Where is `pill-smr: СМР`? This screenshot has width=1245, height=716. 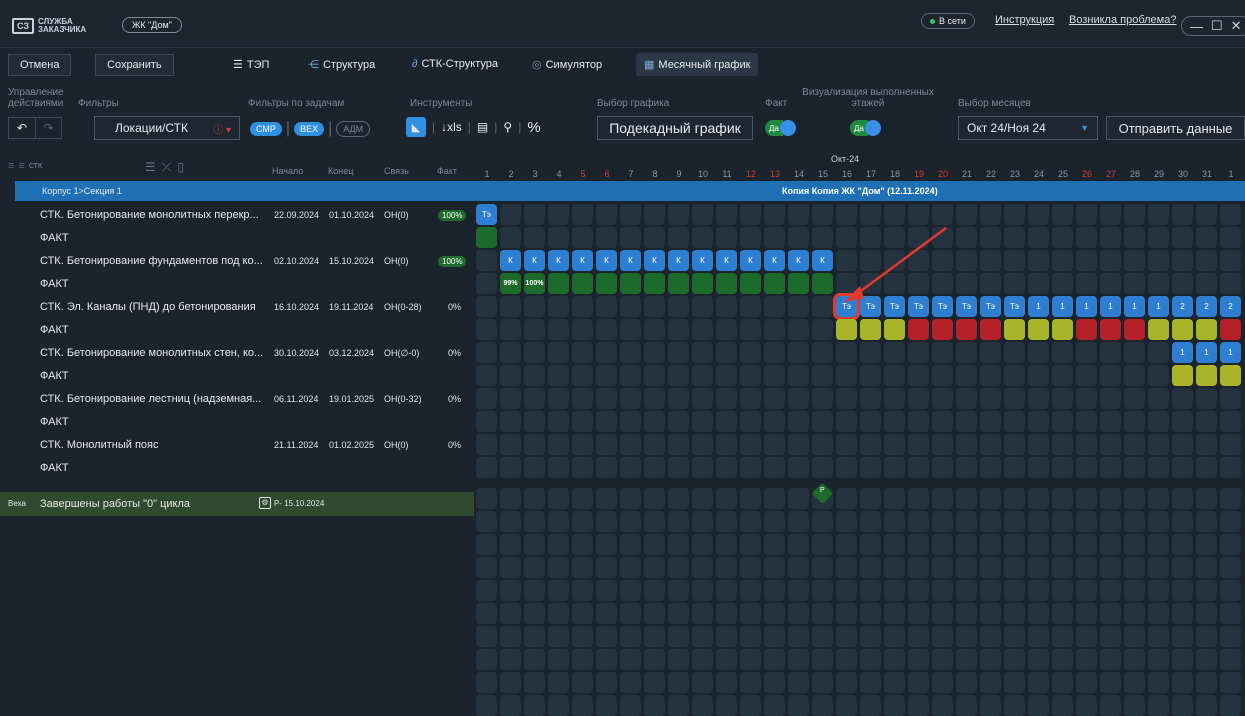 pill-smr: СМР is located at coordinates (266, 129).